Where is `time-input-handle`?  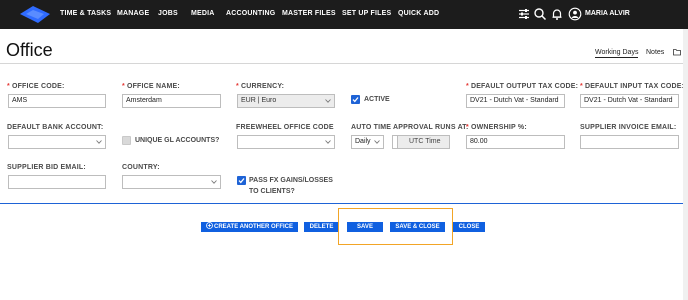
time-input-handle is located at coordinates (395, 142).